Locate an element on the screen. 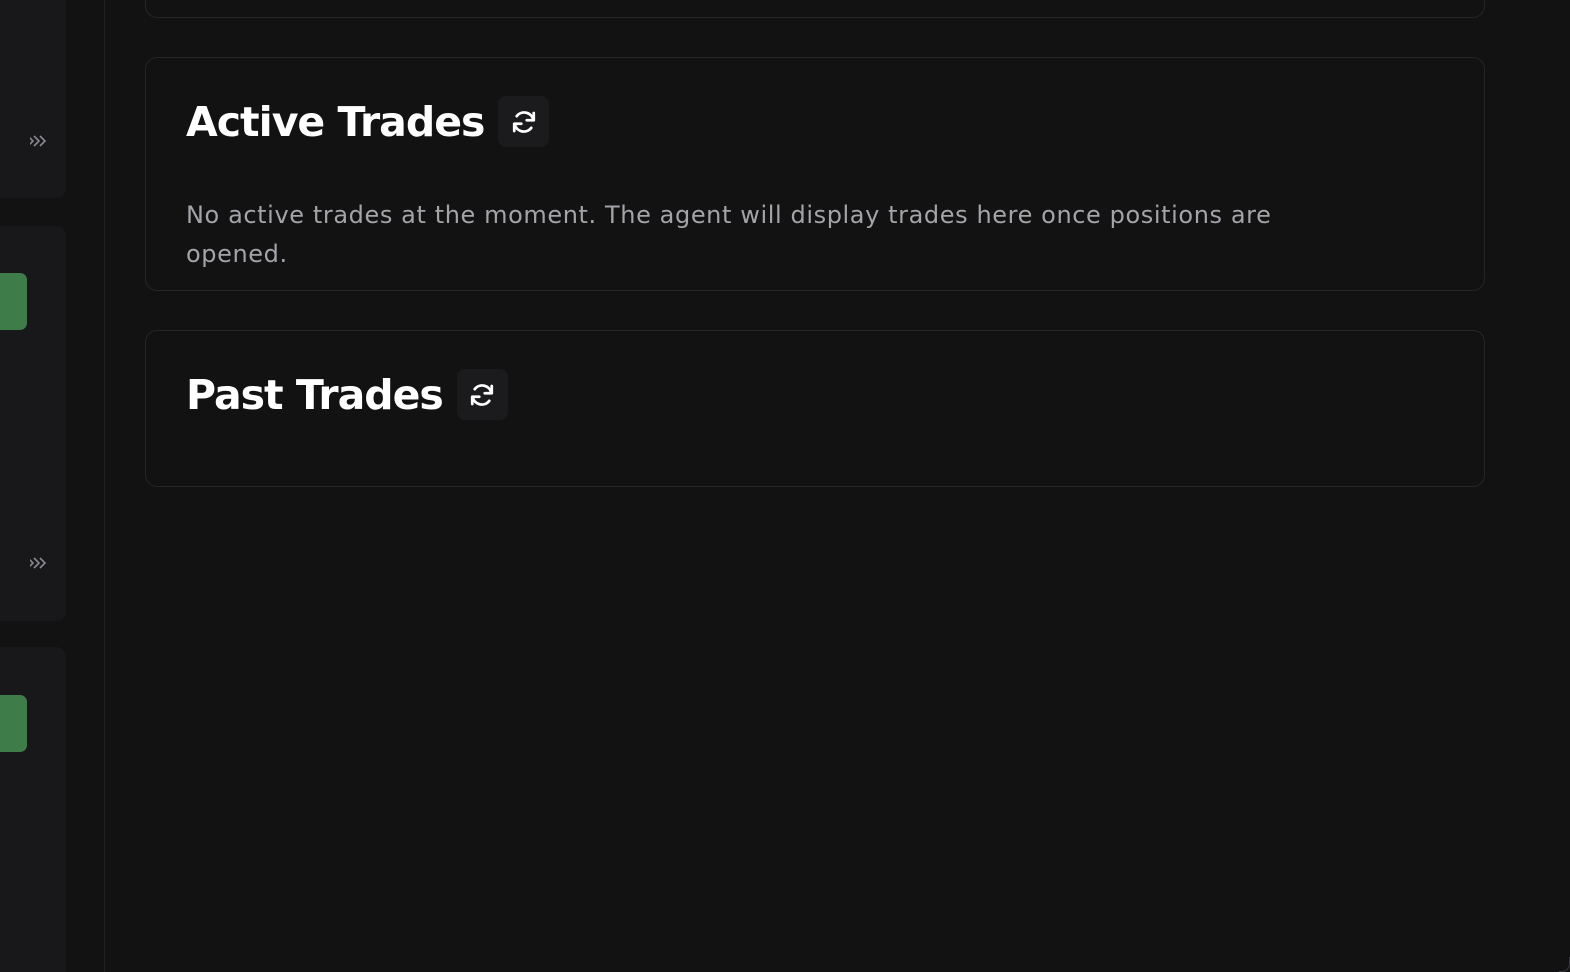 The height and width of the screenshot is (972, 1570). previous-card is located at coordinates (815, 9).